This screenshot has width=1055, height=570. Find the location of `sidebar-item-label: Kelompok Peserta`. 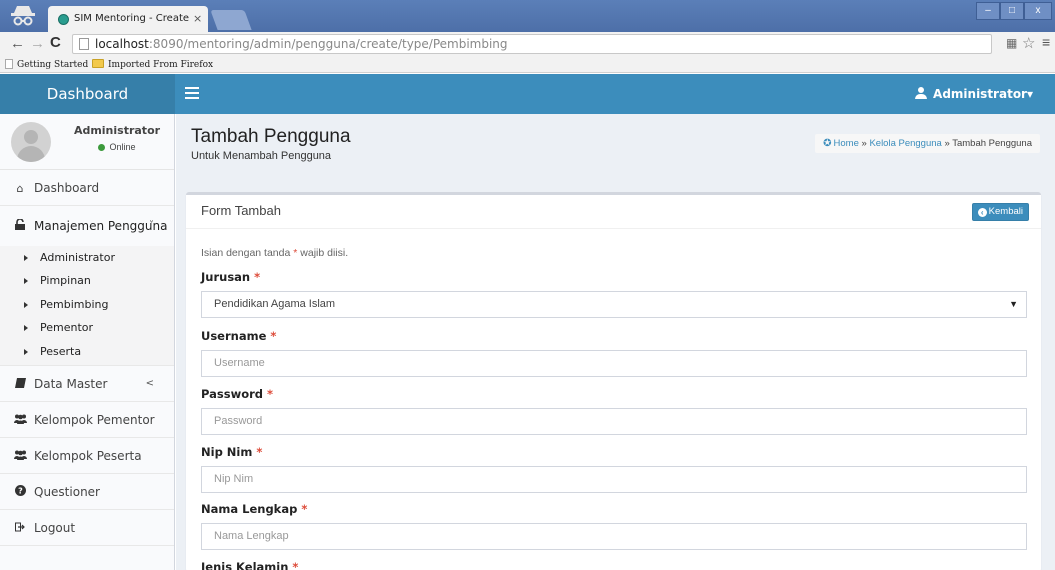

sidebar-item-label: Kelompok Peserta is located at coordinates (88, 455).